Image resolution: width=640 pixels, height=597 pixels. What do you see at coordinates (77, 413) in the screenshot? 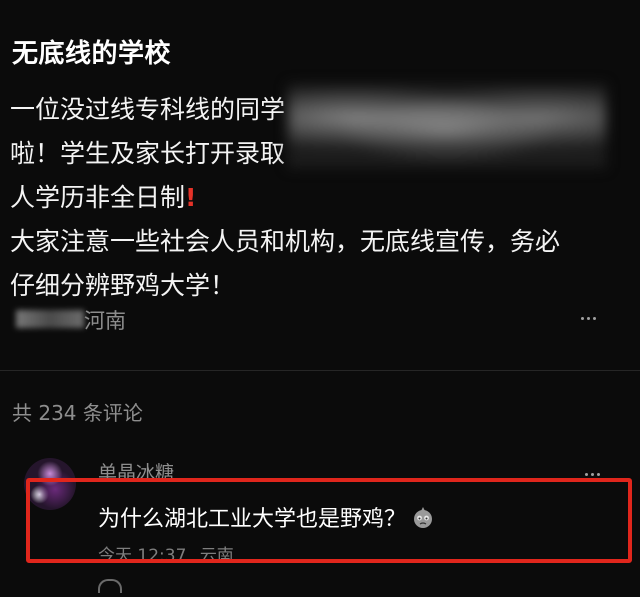
I see `comment-count: 共 234 条评论` at bounding box center [77, 413].